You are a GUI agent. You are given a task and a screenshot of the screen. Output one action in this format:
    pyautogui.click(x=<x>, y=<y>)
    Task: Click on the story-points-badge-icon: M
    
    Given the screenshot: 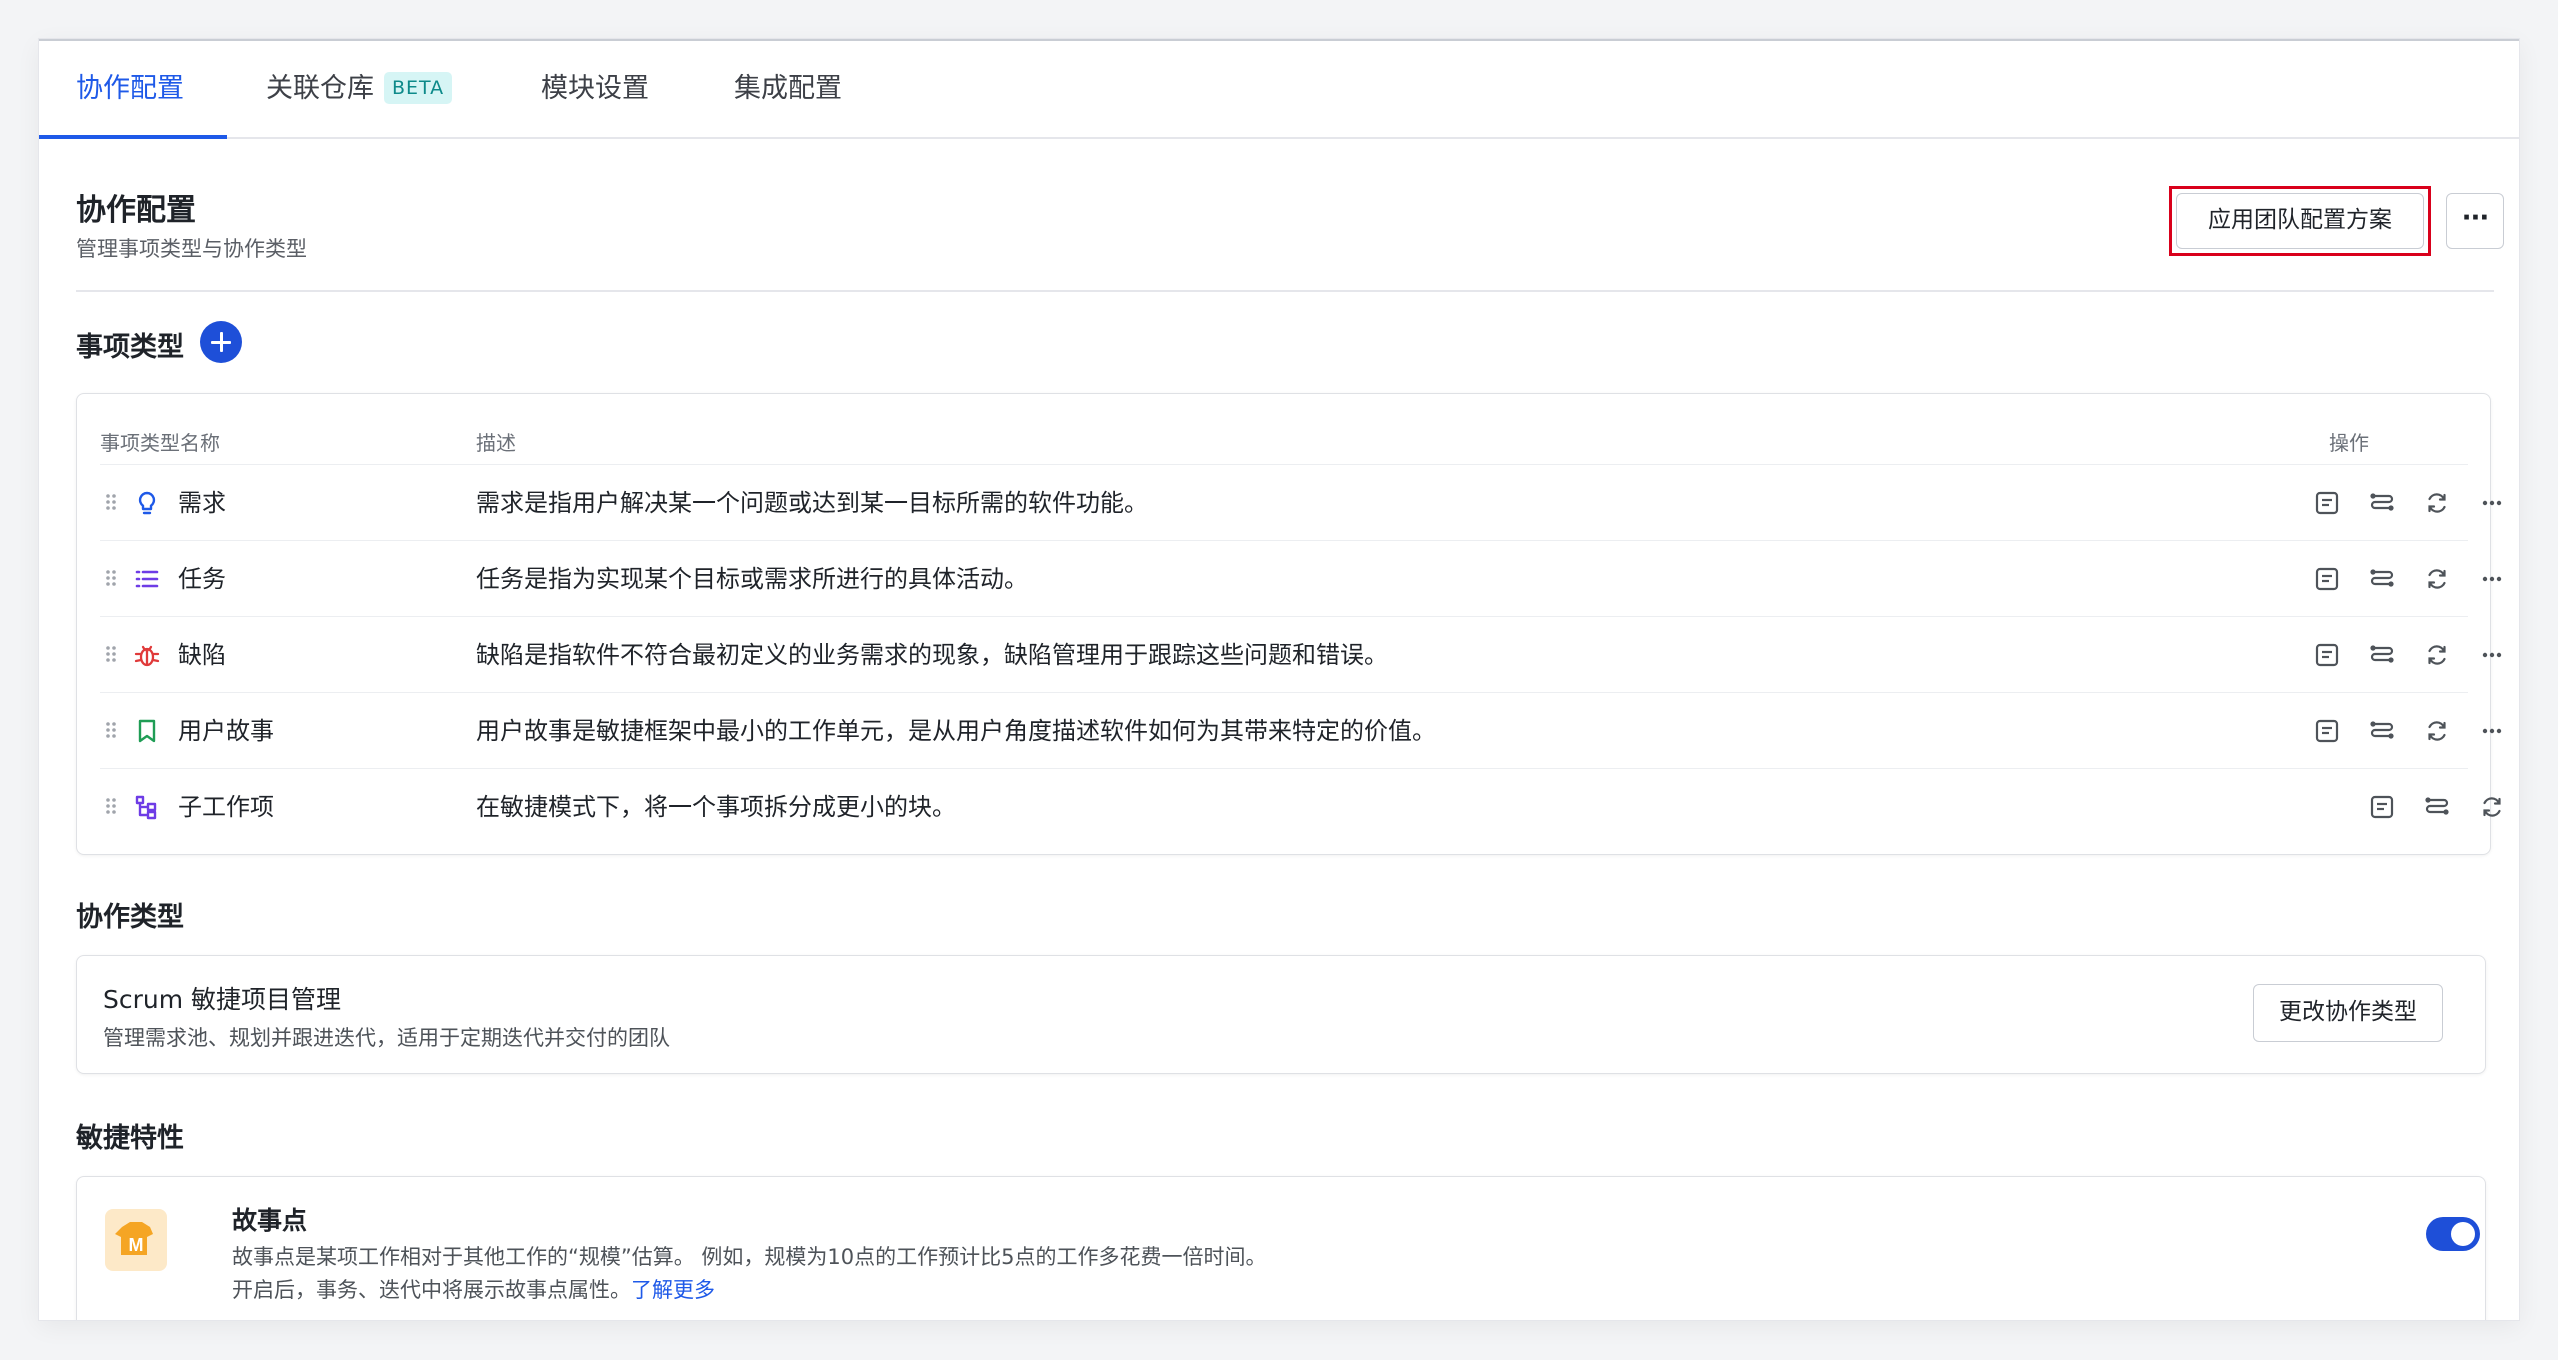 What is the action you would take?
    pyautogui.click(x=134, y=1238)
    